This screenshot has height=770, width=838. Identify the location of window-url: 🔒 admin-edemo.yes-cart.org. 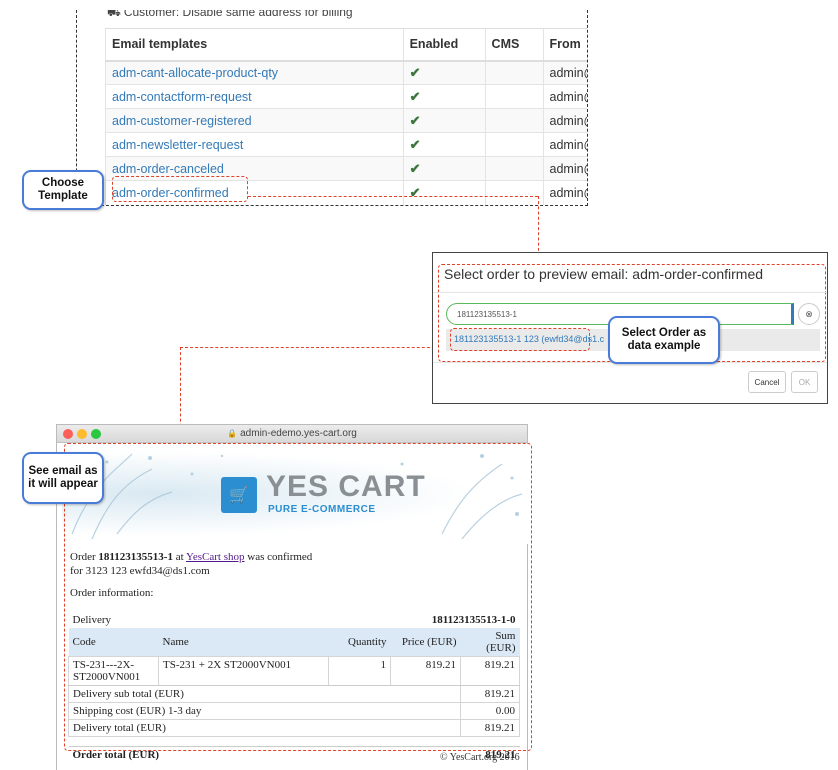
(292, 433).